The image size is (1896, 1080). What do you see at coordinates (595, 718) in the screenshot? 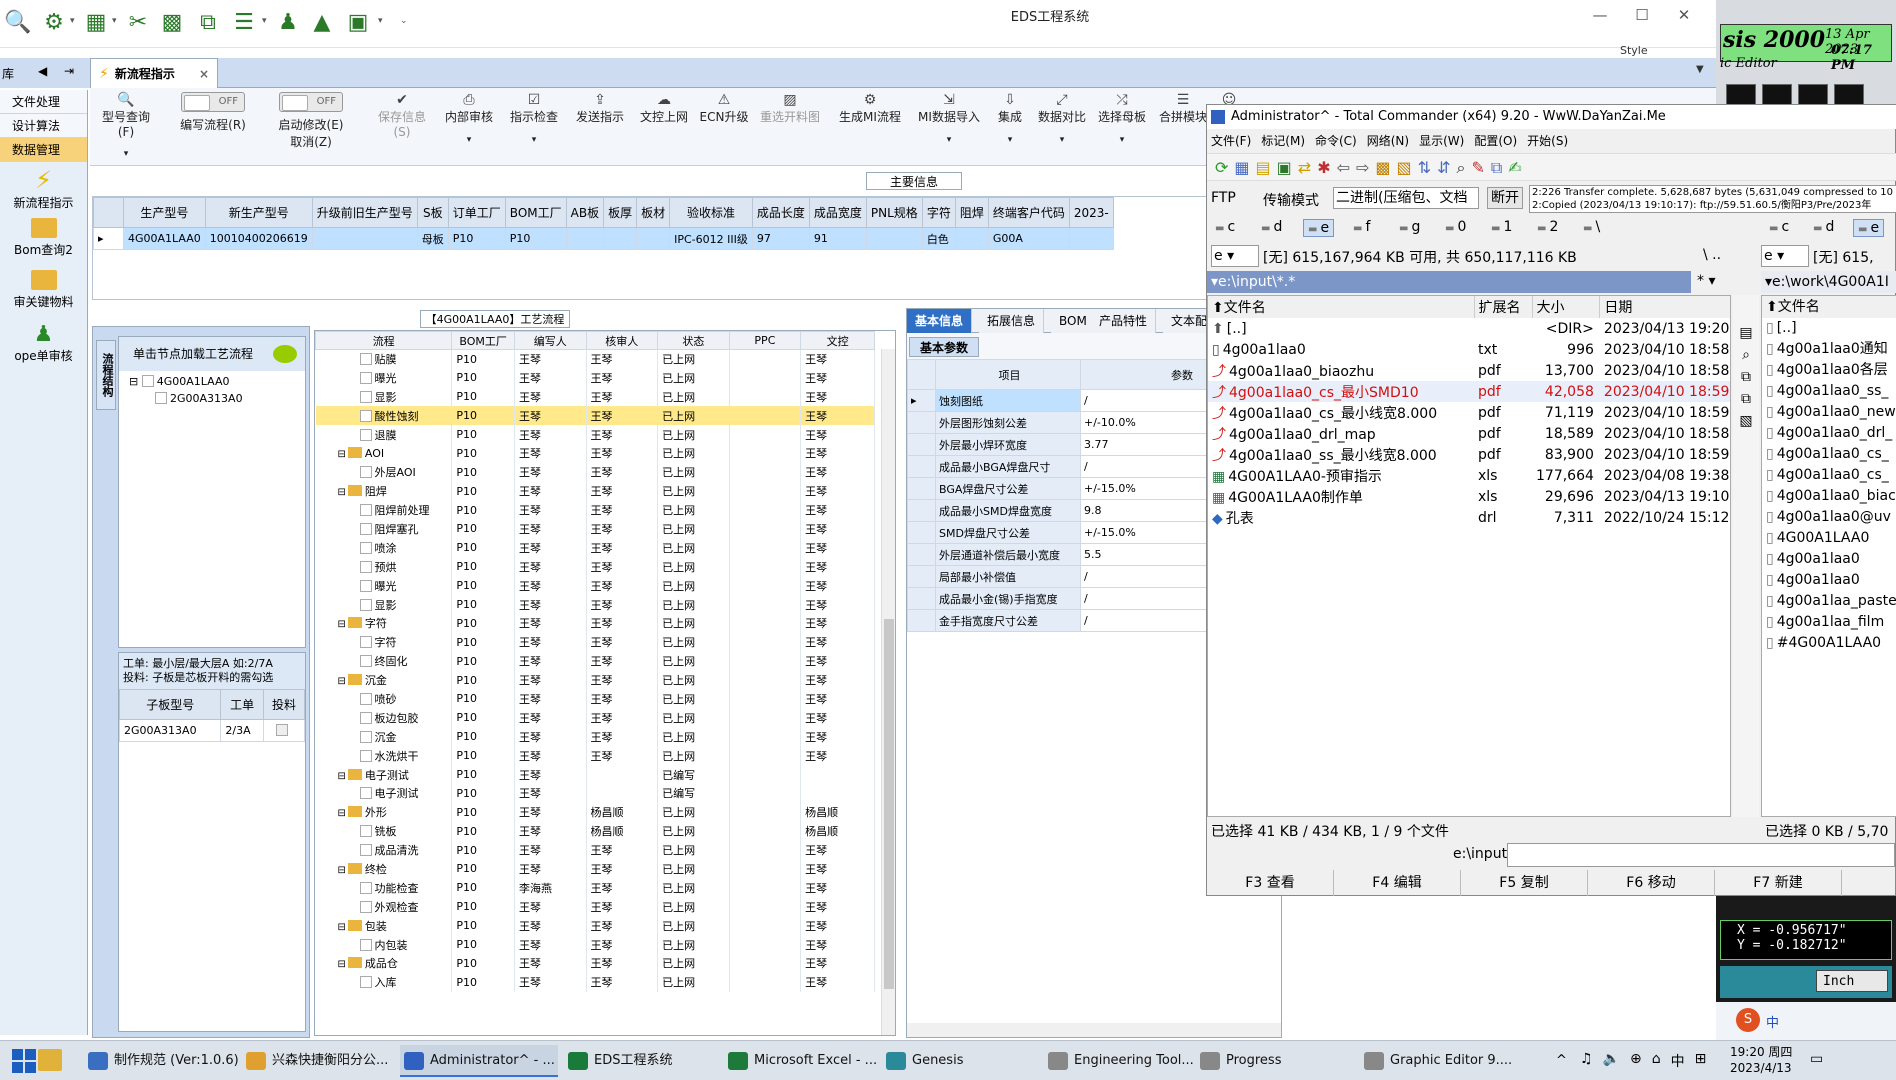
I see `table-row: 板边包胶 P10 王琴 王琴 已上网 王琴` at bounding box center [595, 718].